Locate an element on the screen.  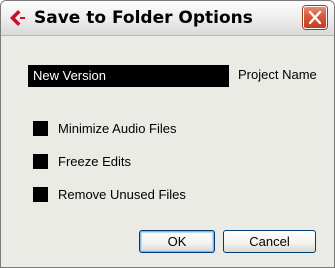
title-bar: Save to Folder Options is located at coordinates (167, 18).